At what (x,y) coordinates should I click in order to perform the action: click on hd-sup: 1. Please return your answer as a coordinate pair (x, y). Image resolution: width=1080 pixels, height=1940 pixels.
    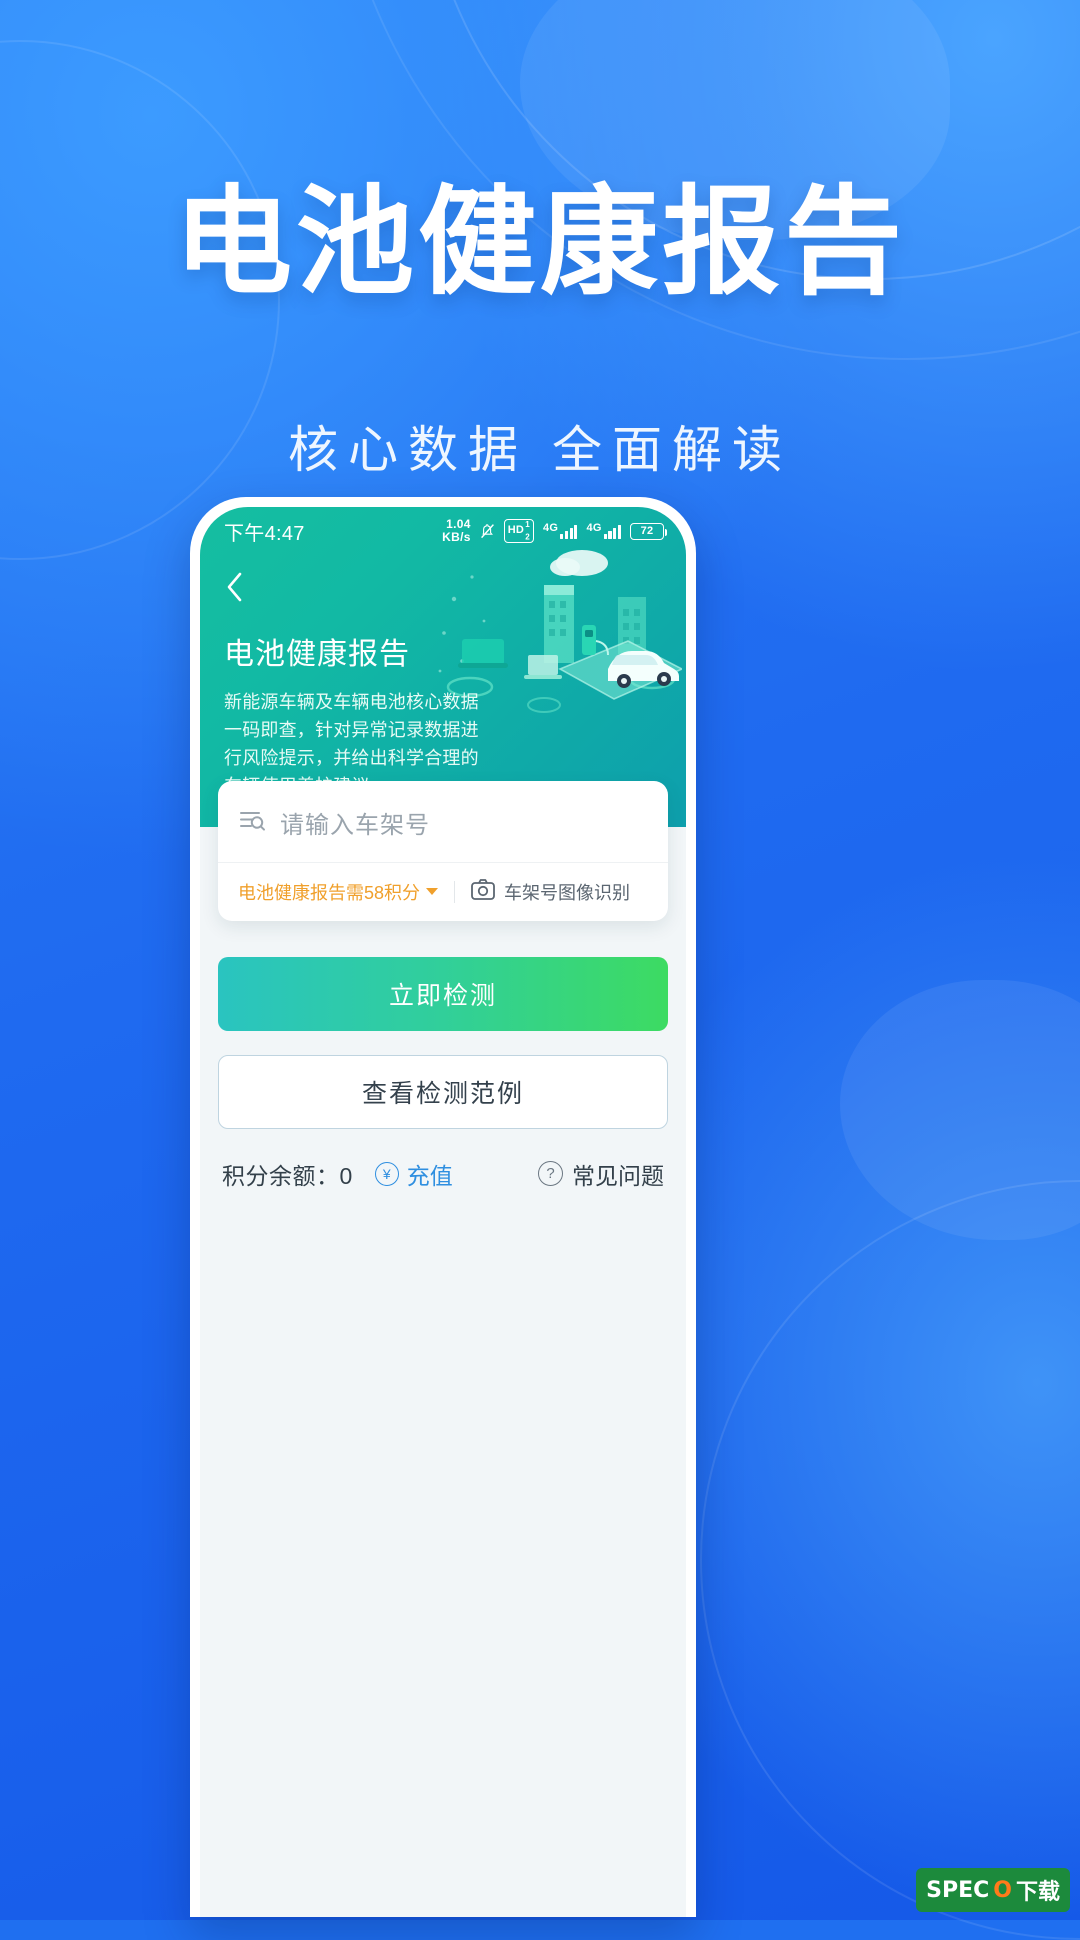
    Looking at the image, I should click on (527, 524).